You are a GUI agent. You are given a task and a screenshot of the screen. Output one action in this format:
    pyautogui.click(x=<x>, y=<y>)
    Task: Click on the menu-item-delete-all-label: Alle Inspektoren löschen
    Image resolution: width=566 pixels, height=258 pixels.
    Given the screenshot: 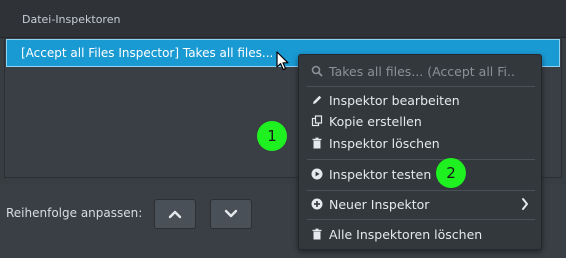 What is the action you would take?
    pyautogui.click(x=406, y=234)
    